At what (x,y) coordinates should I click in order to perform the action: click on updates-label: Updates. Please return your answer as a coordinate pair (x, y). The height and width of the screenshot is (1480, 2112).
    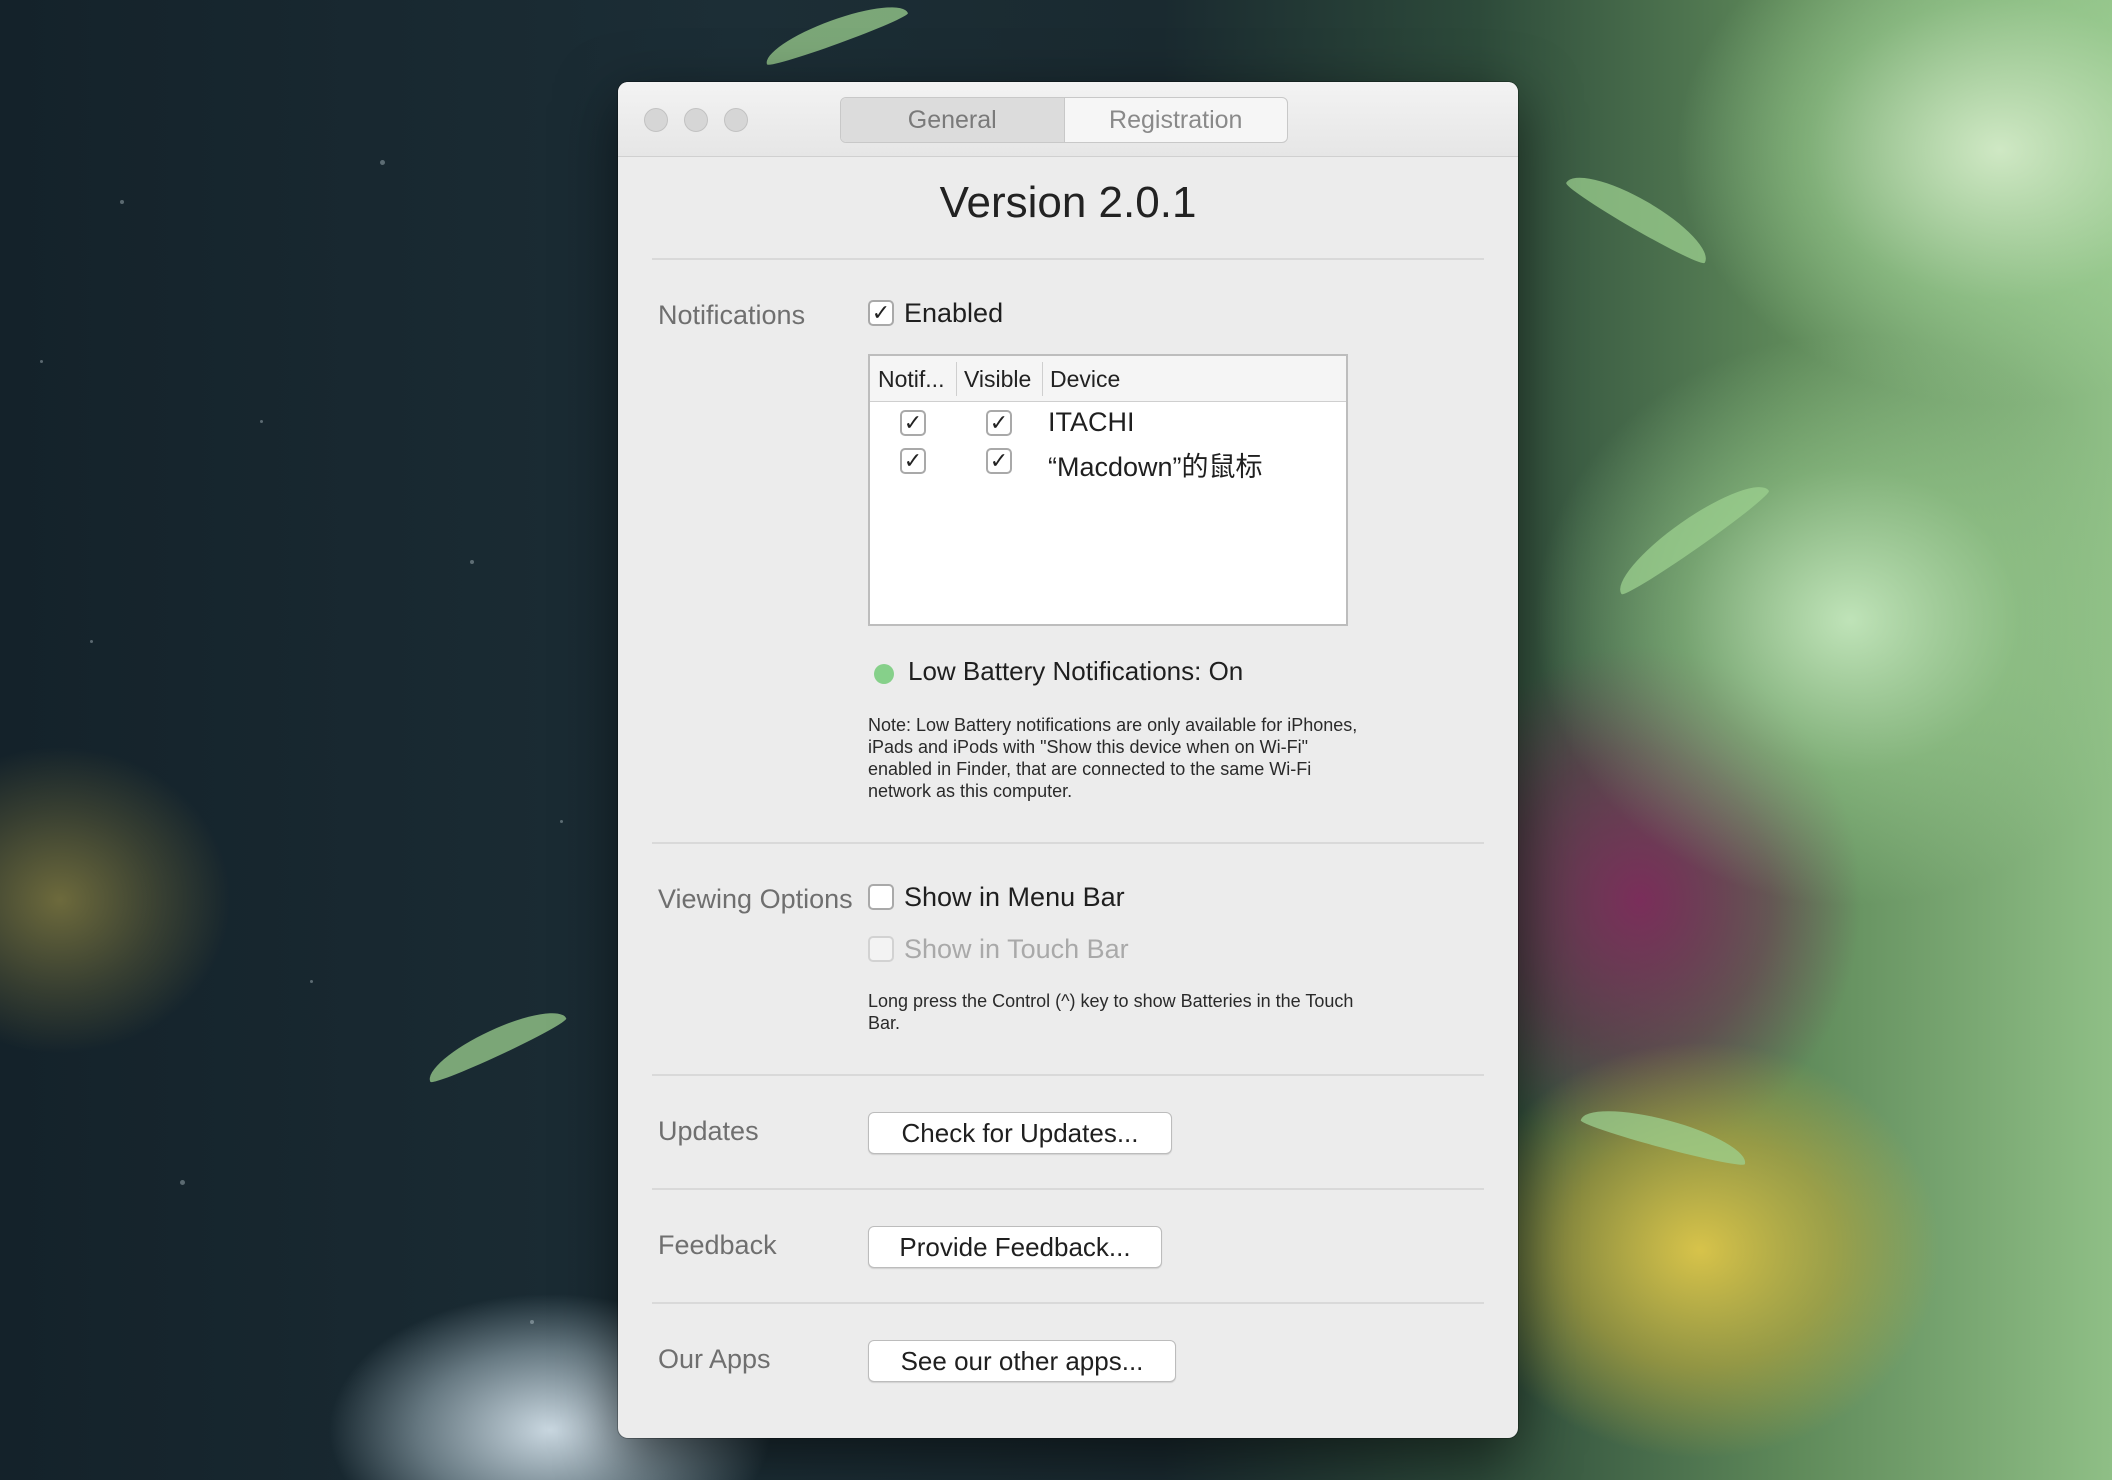
    Looking at the image, I should click on (708, 1131).